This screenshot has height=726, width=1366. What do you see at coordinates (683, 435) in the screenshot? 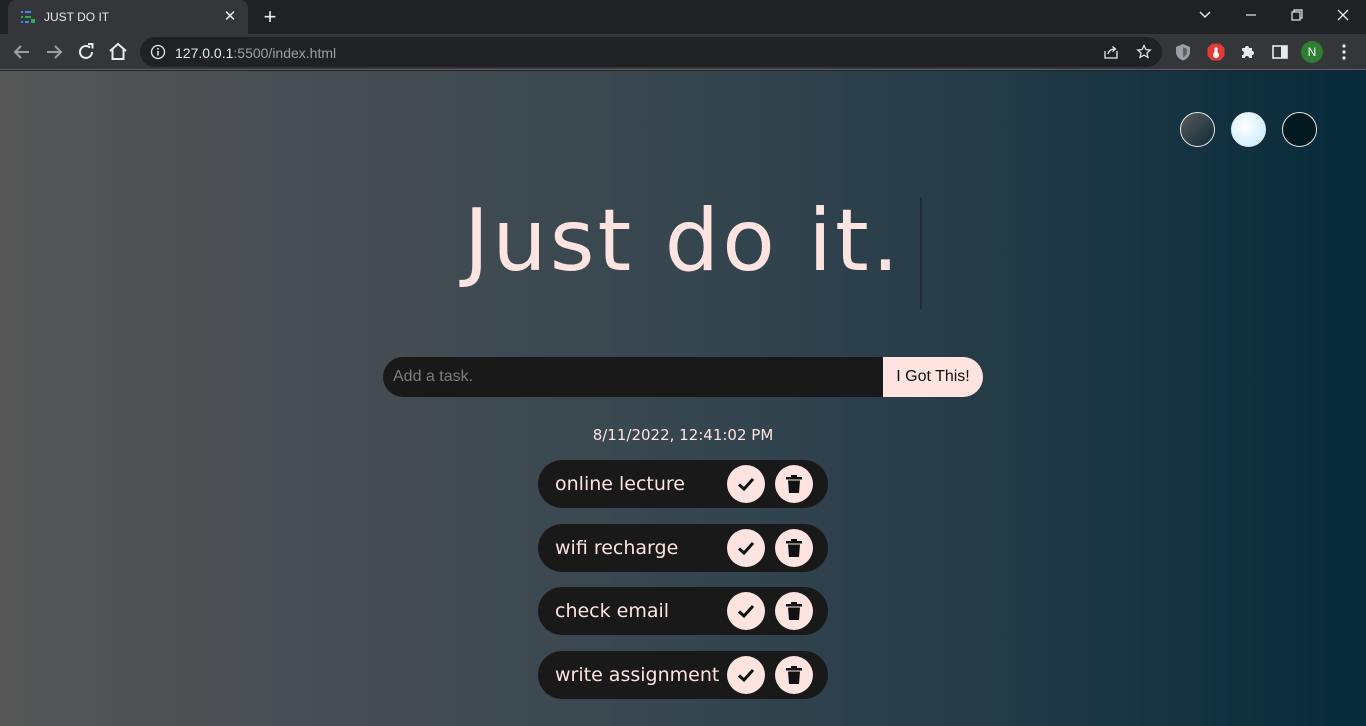
I see `datetime-display: 8/11/2022, 12:41:02 PM` at bounding box center [683, 435].